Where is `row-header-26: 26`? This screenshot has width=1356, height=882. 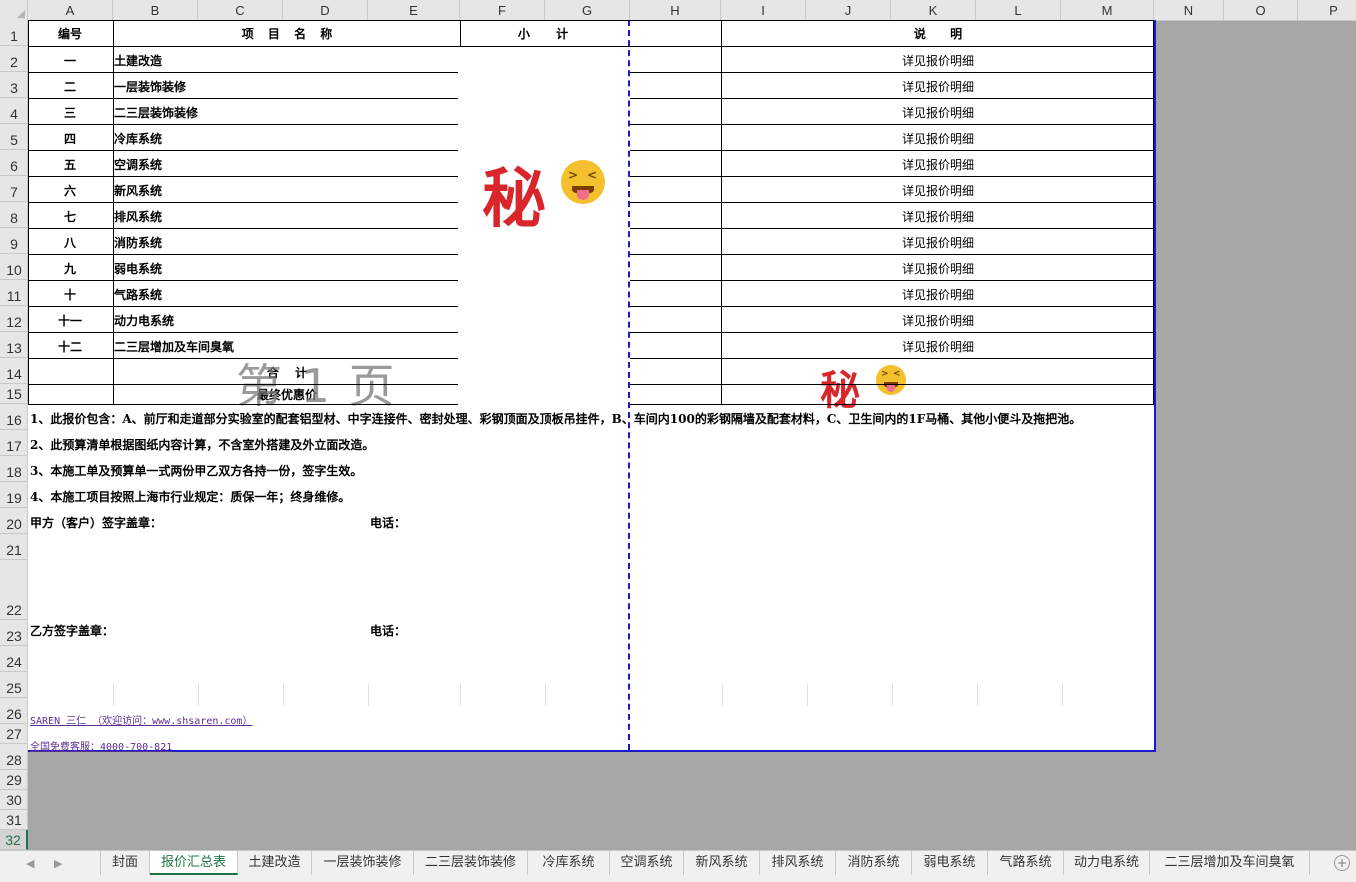
row-header-26: 26 is located at coordinates (14, 711).